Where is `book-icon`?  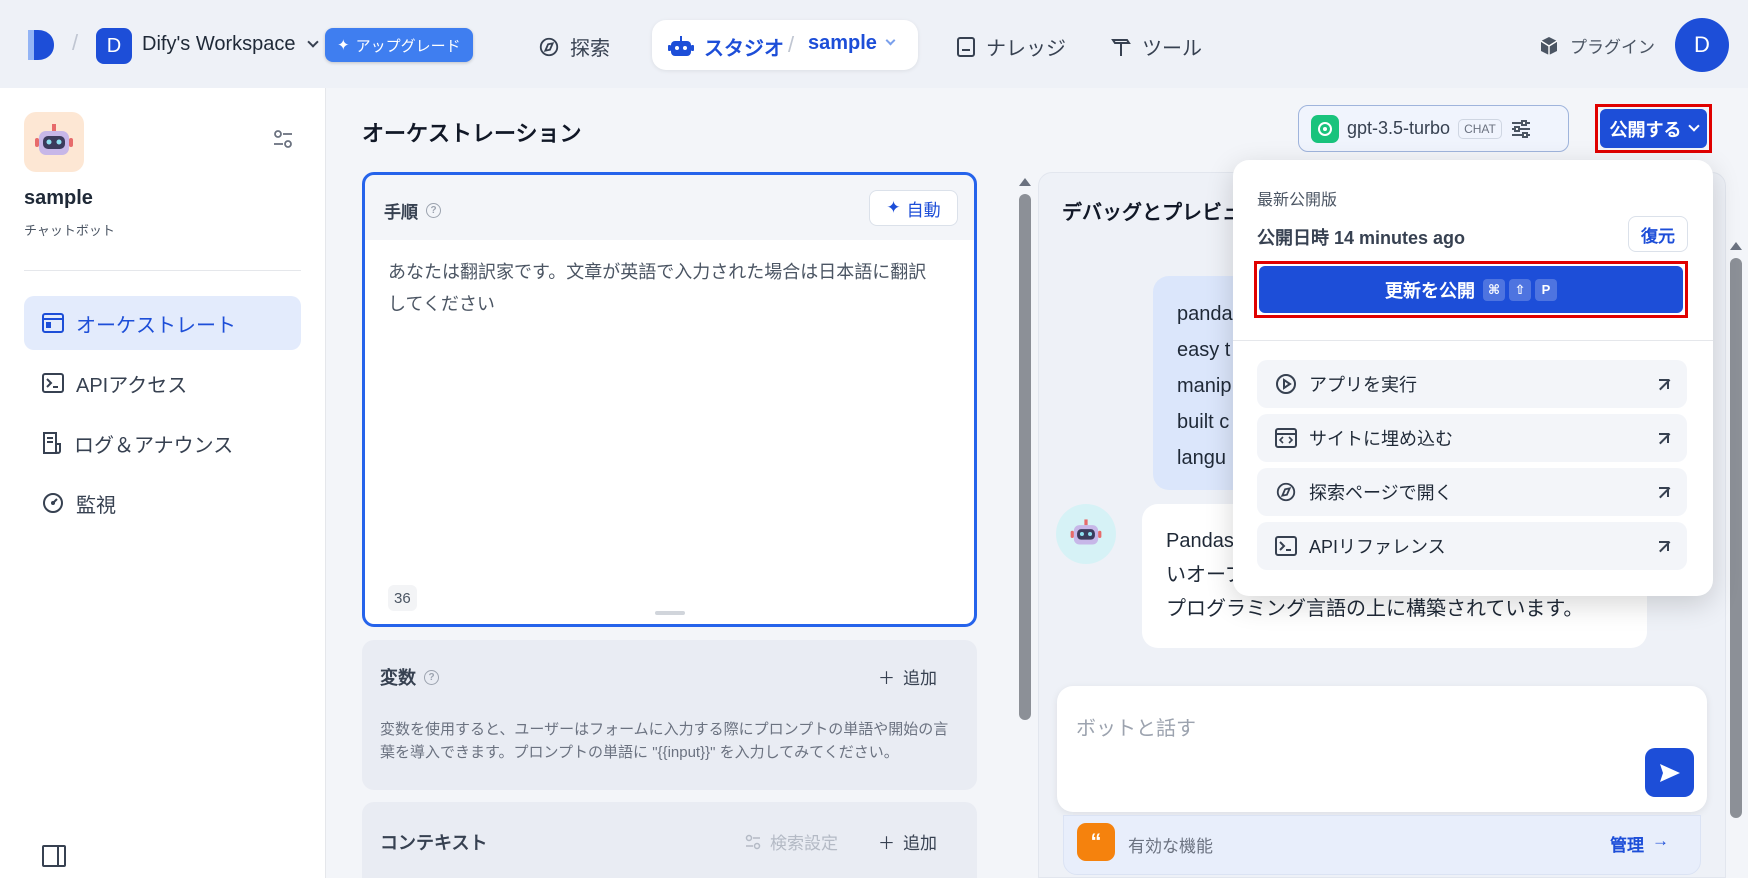
book-icon is located at coordinates (966, 46).